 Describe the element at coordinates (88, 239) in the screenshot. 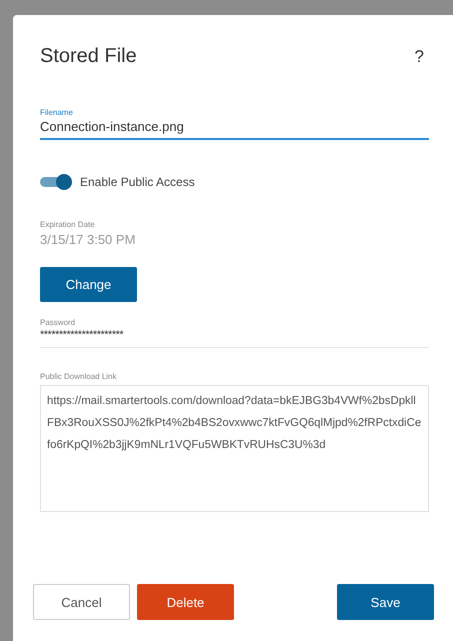

I see `expiration-date: 3/15/17 3:50 PM` at that location.